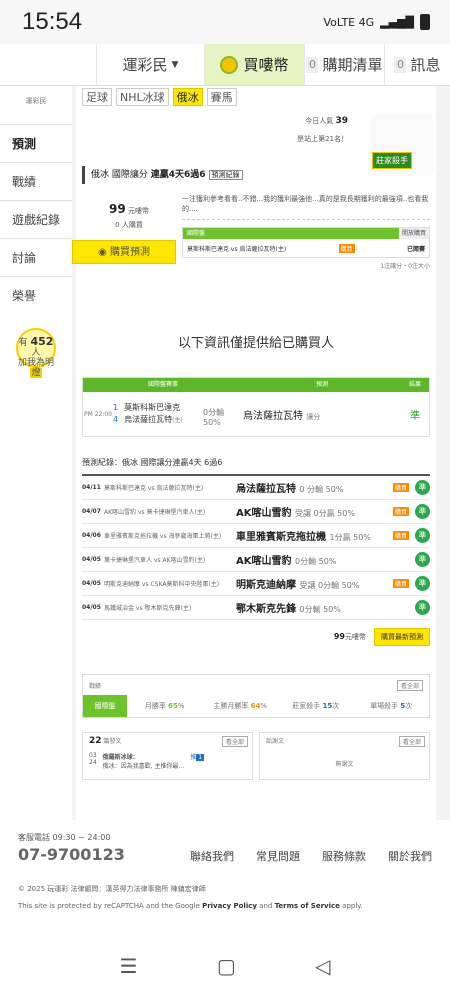  What do you see at coordinates (319, 121) in the screenshot?
I see `popularity-label: 今日人氣` at bounding box center [319, 121].